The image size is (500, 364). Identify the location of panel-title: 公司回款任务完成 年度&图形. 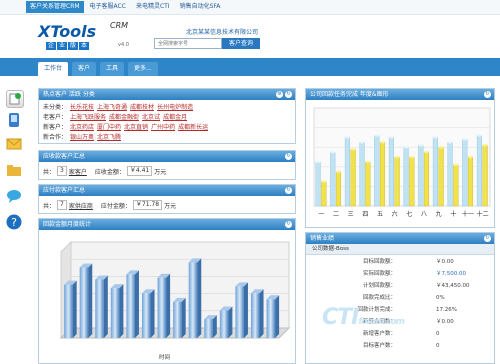
(349, 94).